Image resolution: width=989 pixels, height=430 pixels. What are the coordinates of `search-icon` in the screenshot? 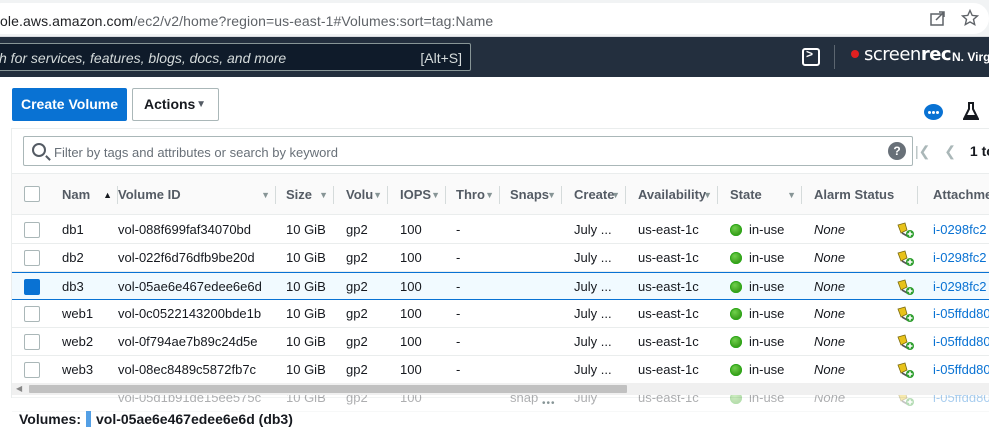 It's located at (39, 150).